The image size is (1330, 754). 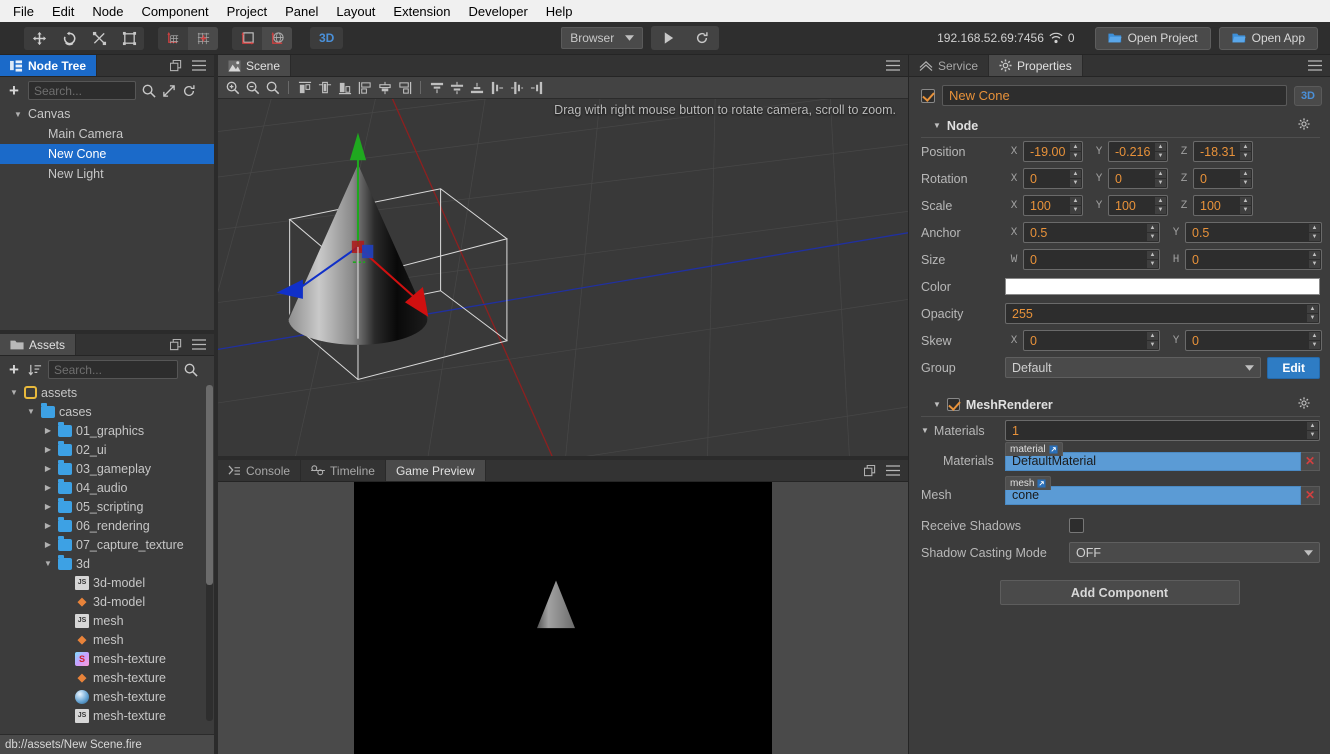 I want to click on mesh-clear-button: ✕, so click(x=1310, y=495).